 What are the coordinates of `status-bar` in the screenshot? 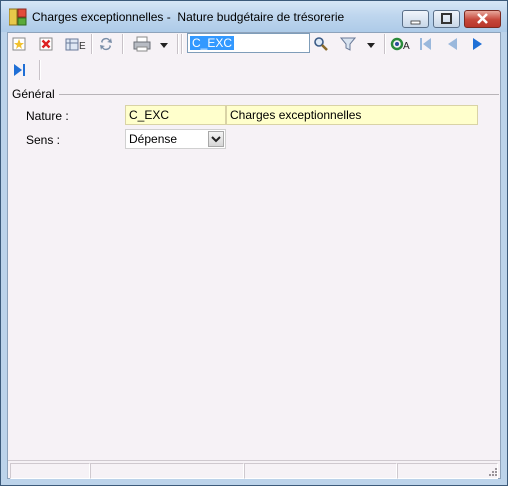 It's located at (254, 469).